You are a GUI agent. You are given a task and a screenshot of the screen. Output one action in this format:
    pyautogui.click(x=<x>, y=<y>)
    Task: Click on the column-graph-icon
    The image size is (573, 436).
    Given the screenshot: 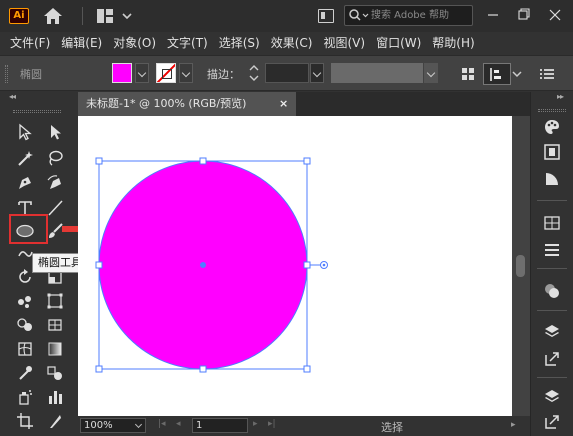 What is the action you would take?
    pyautogui.click(x=55, y=397)
    